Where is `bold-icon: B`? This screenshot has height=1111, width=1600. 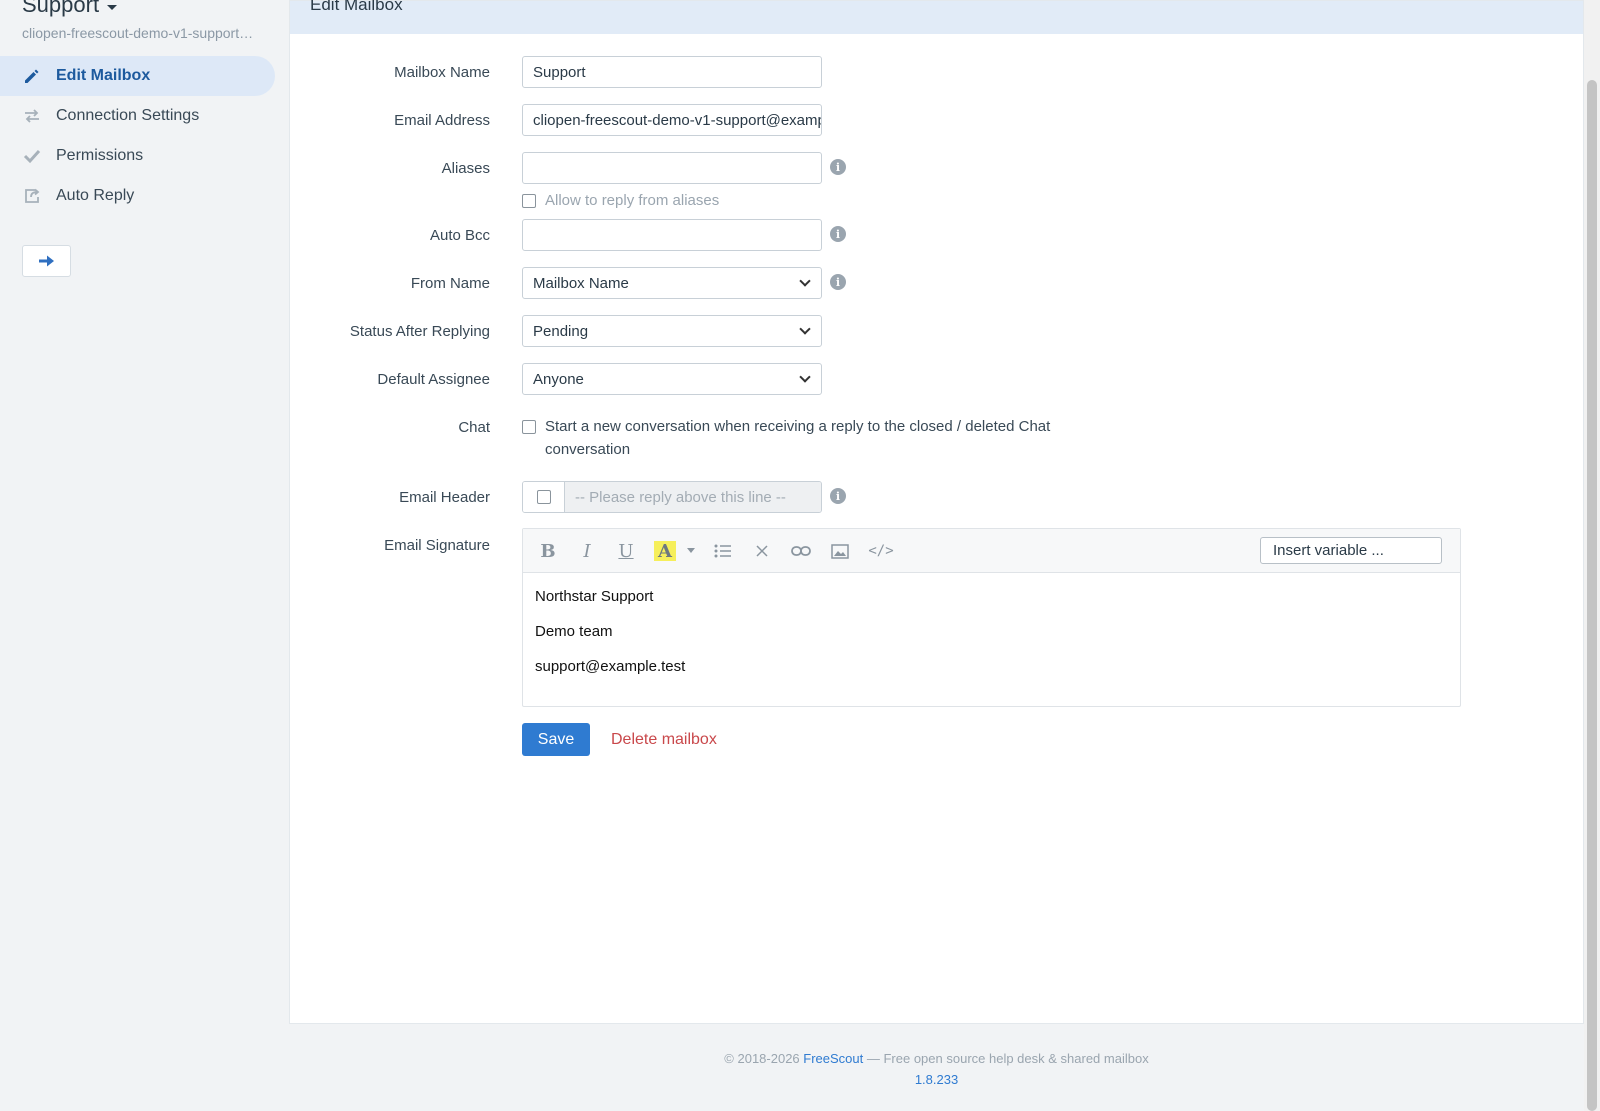
bold-icon: B is located at coordinates (548, 551).